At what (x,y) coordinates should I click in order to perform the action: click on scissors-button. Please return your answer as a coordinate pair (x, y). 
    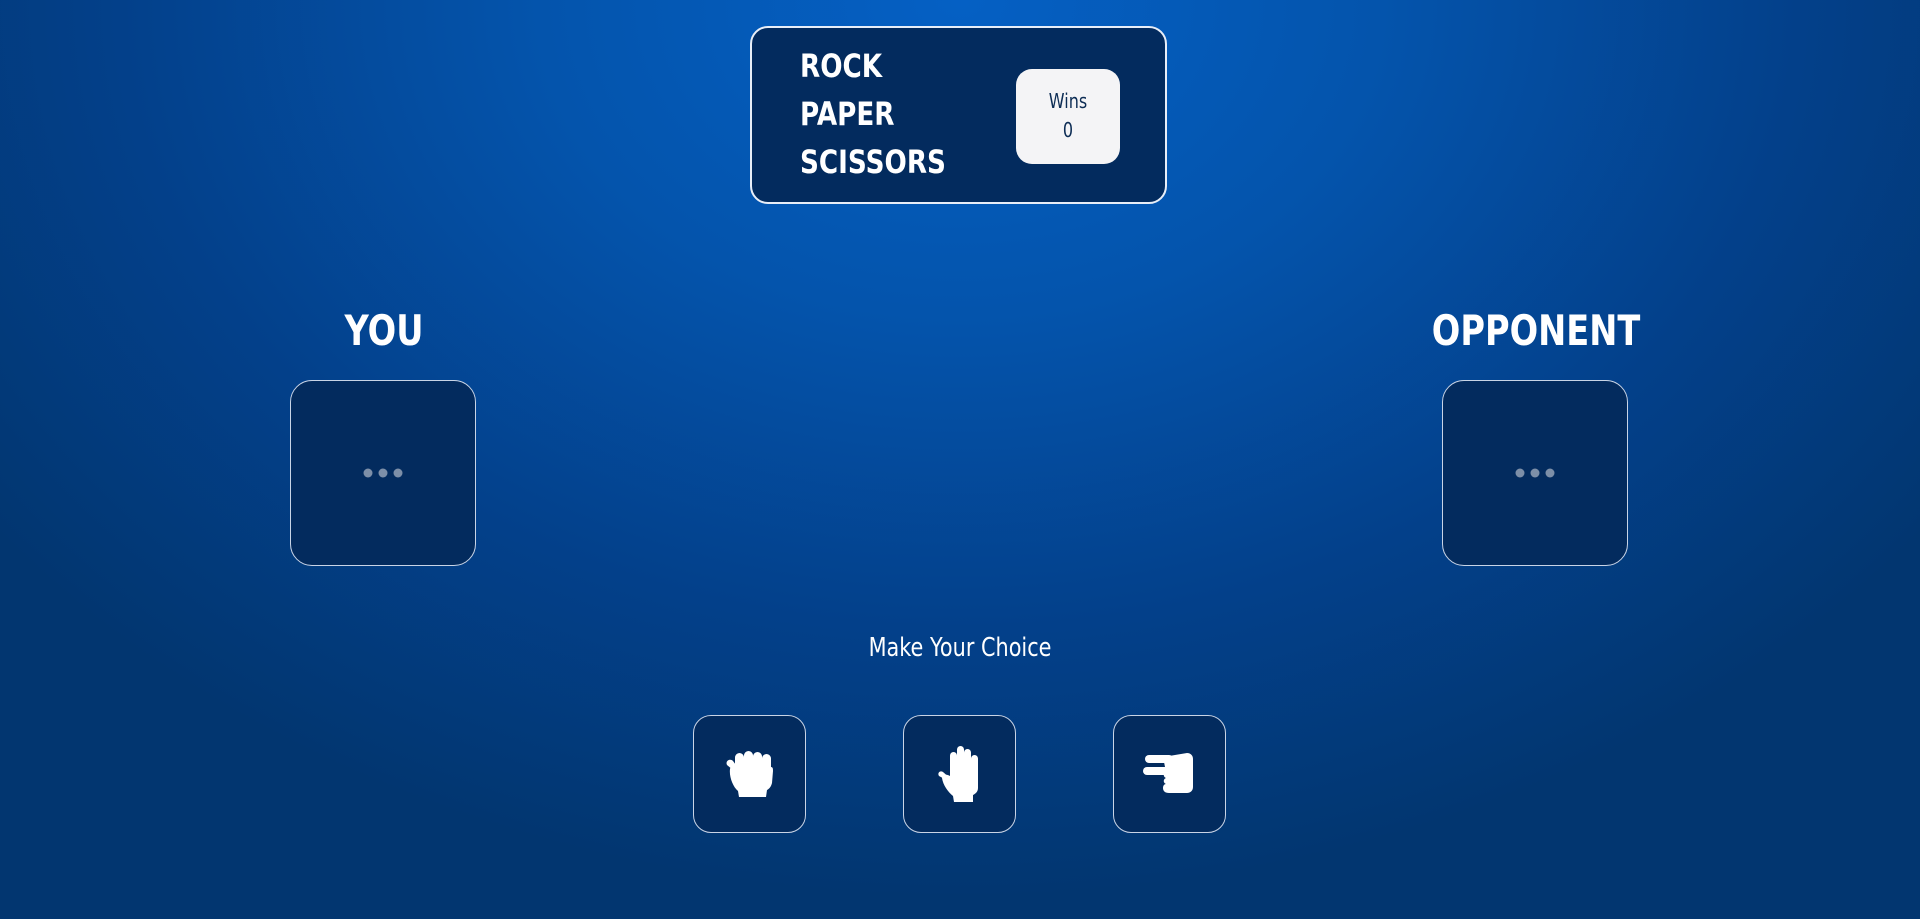
    Looking at the image, I should click on (1169, 774).